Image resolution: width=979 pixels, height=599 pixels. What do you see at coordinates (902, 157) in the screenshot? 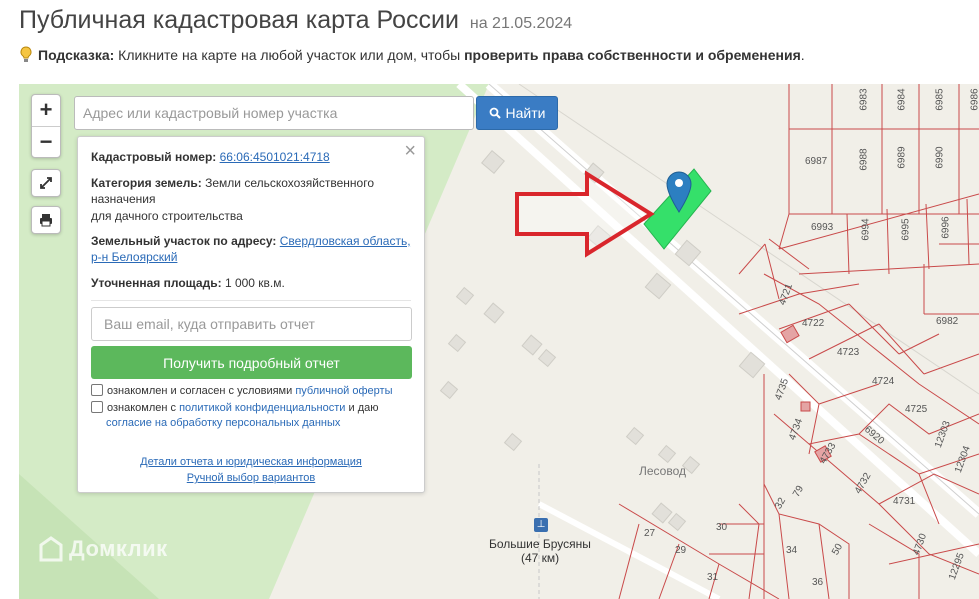
I see `parcel-label: 6989` at bounding box center [902, 157].